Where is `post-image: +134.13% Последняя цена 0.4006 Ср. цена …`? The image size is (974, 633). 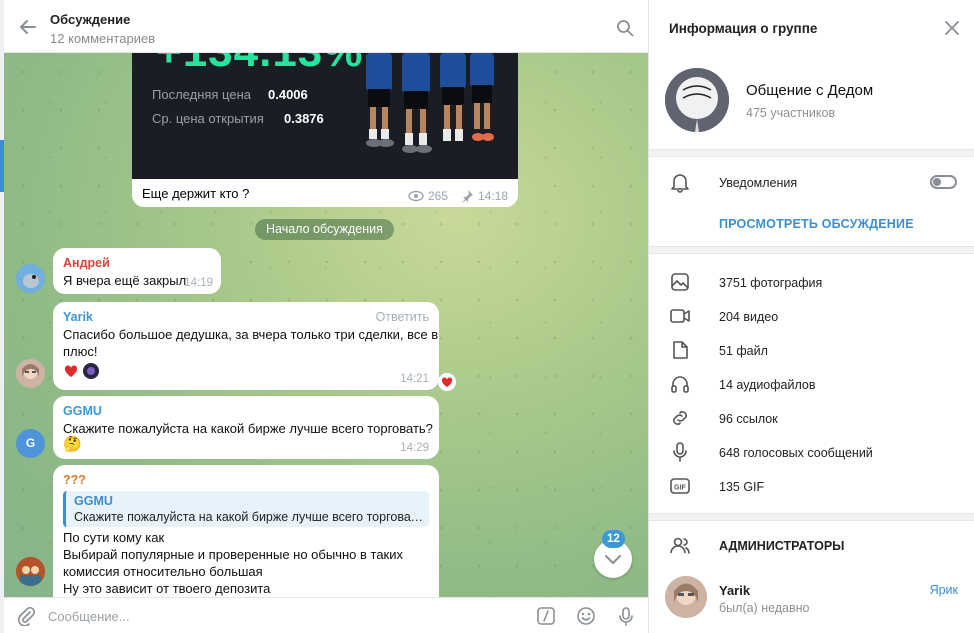 post-image: +134.13% Последняя цена 0.4006 Ср. цена … is located at coordinates (325, 116).